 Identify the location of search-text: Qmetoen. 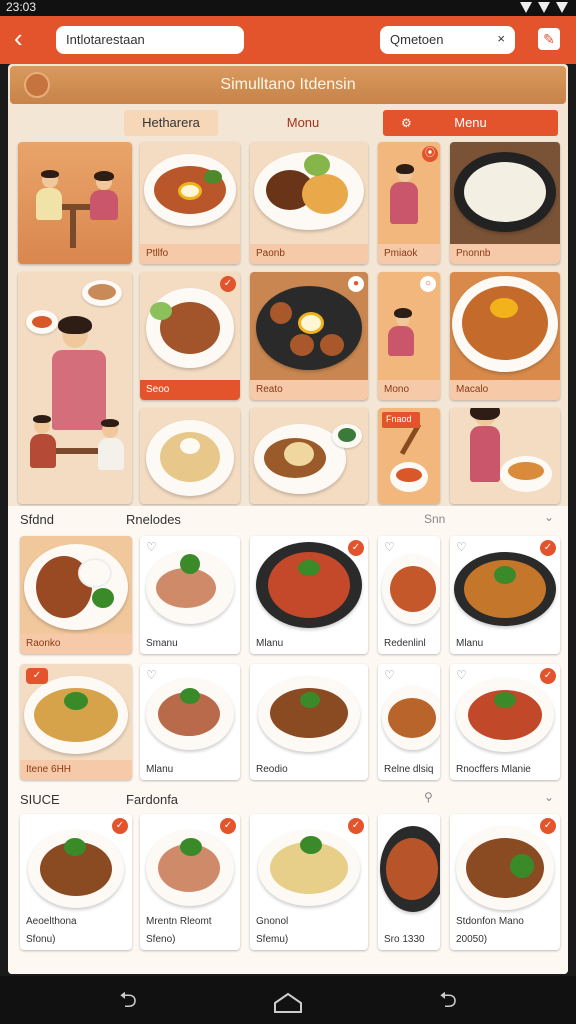
(417, 39).